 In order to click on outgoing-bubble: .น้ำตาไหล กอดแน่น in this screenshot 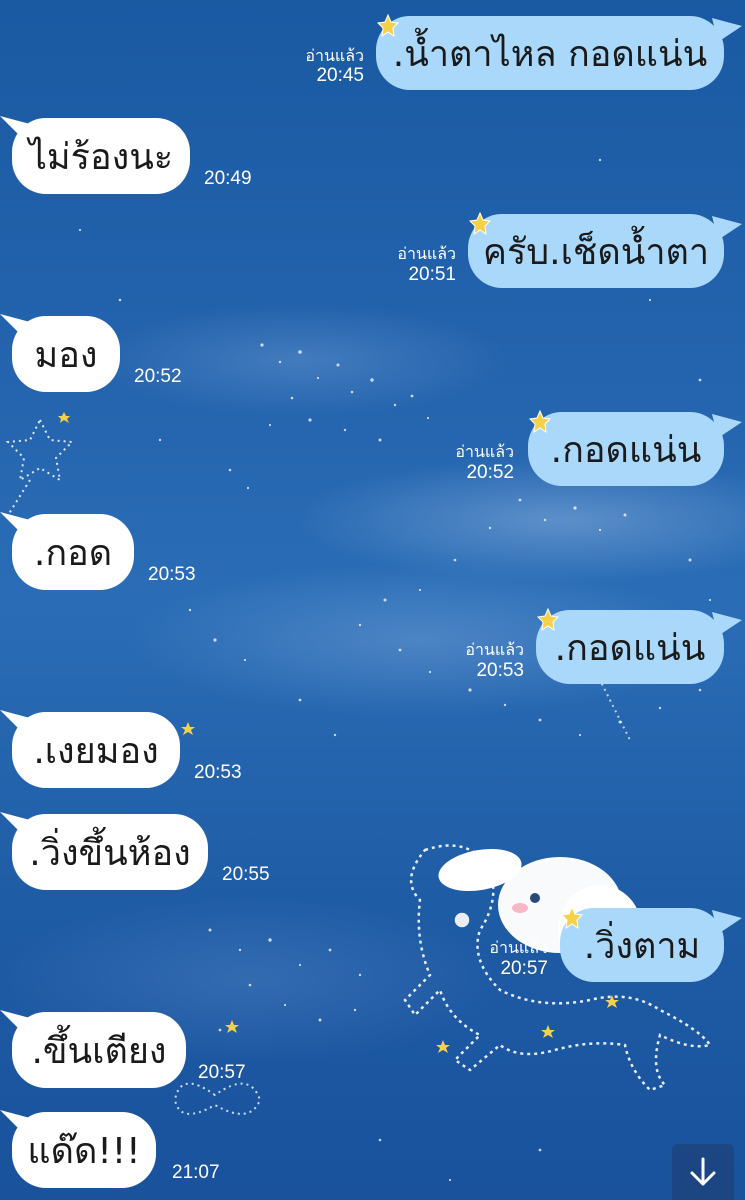, I will do `click(550, 53)`.